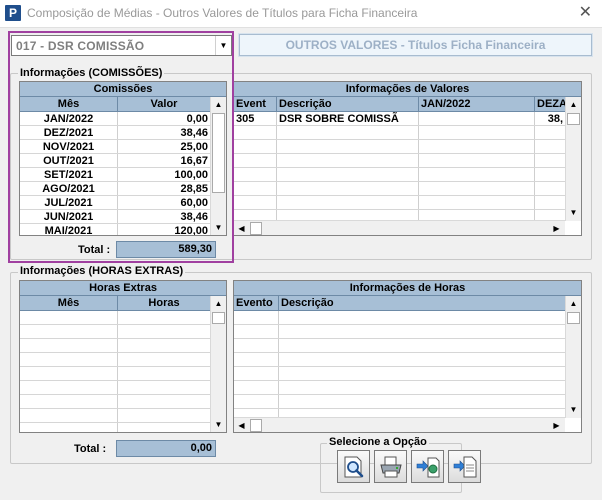 The image size is (602, 500). Describe the element at coordinates (550, 104) in the screenshot. I see `column-header-dez: DEZA` at that location.